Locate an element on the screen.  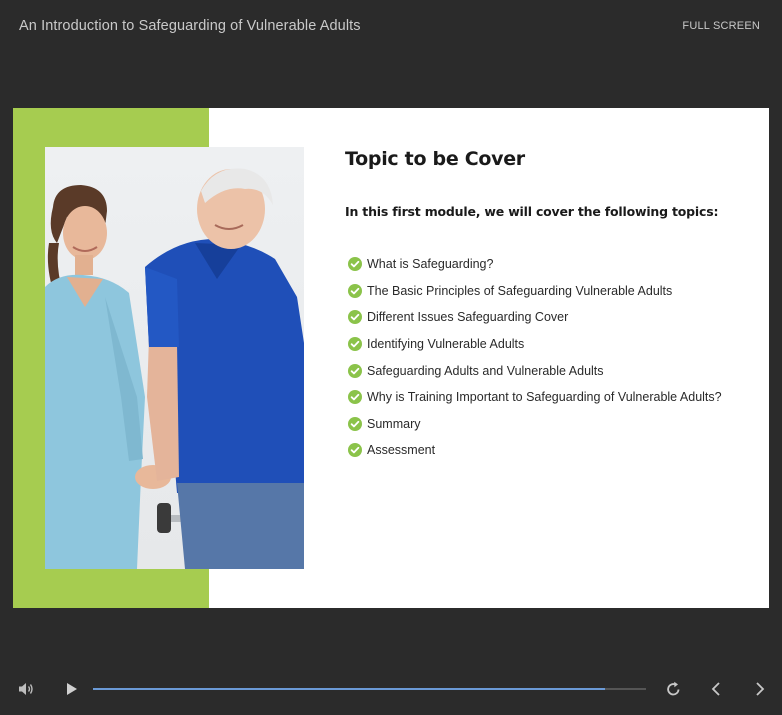
chevron-right-icon is located at coordinates (760, 689).